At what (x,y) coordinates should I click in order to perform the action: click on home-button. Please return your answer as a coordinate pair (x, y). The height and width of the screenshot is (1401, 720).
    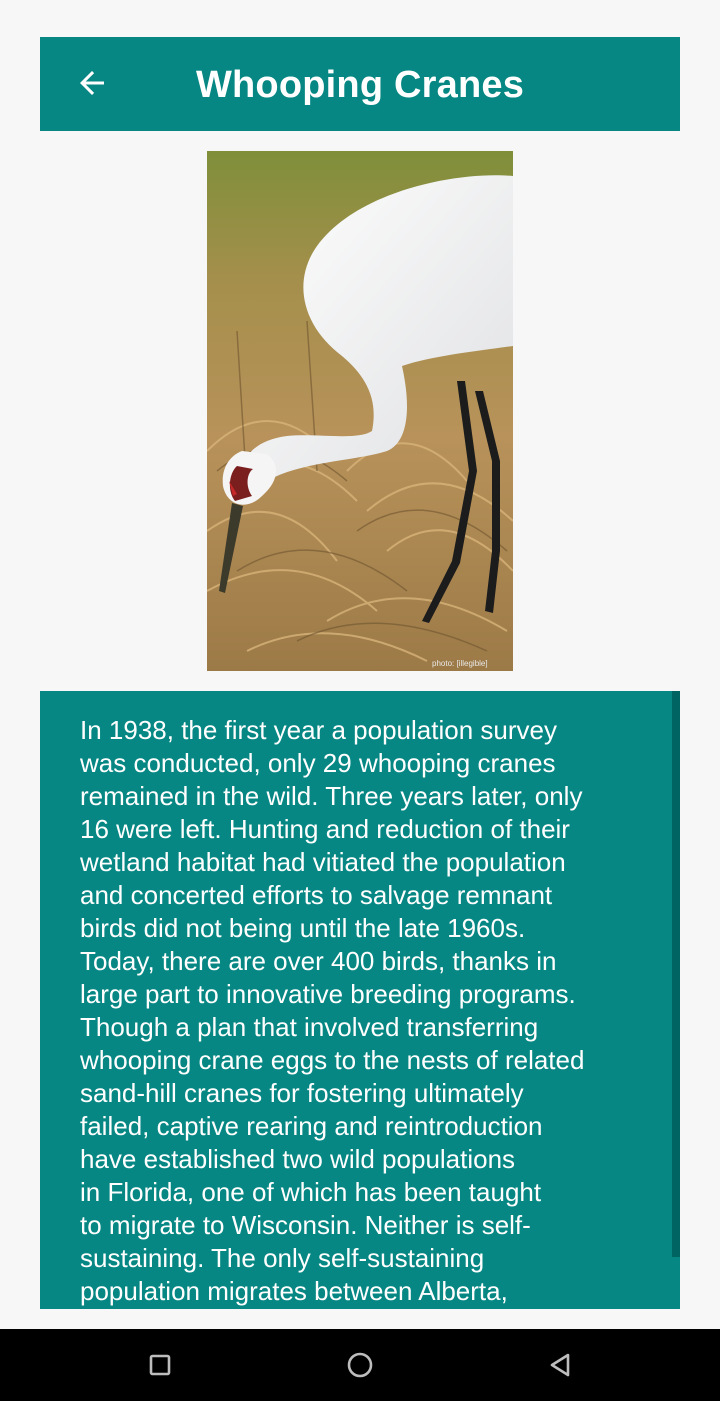
    Looking at the image, I should click on (360, 1365).